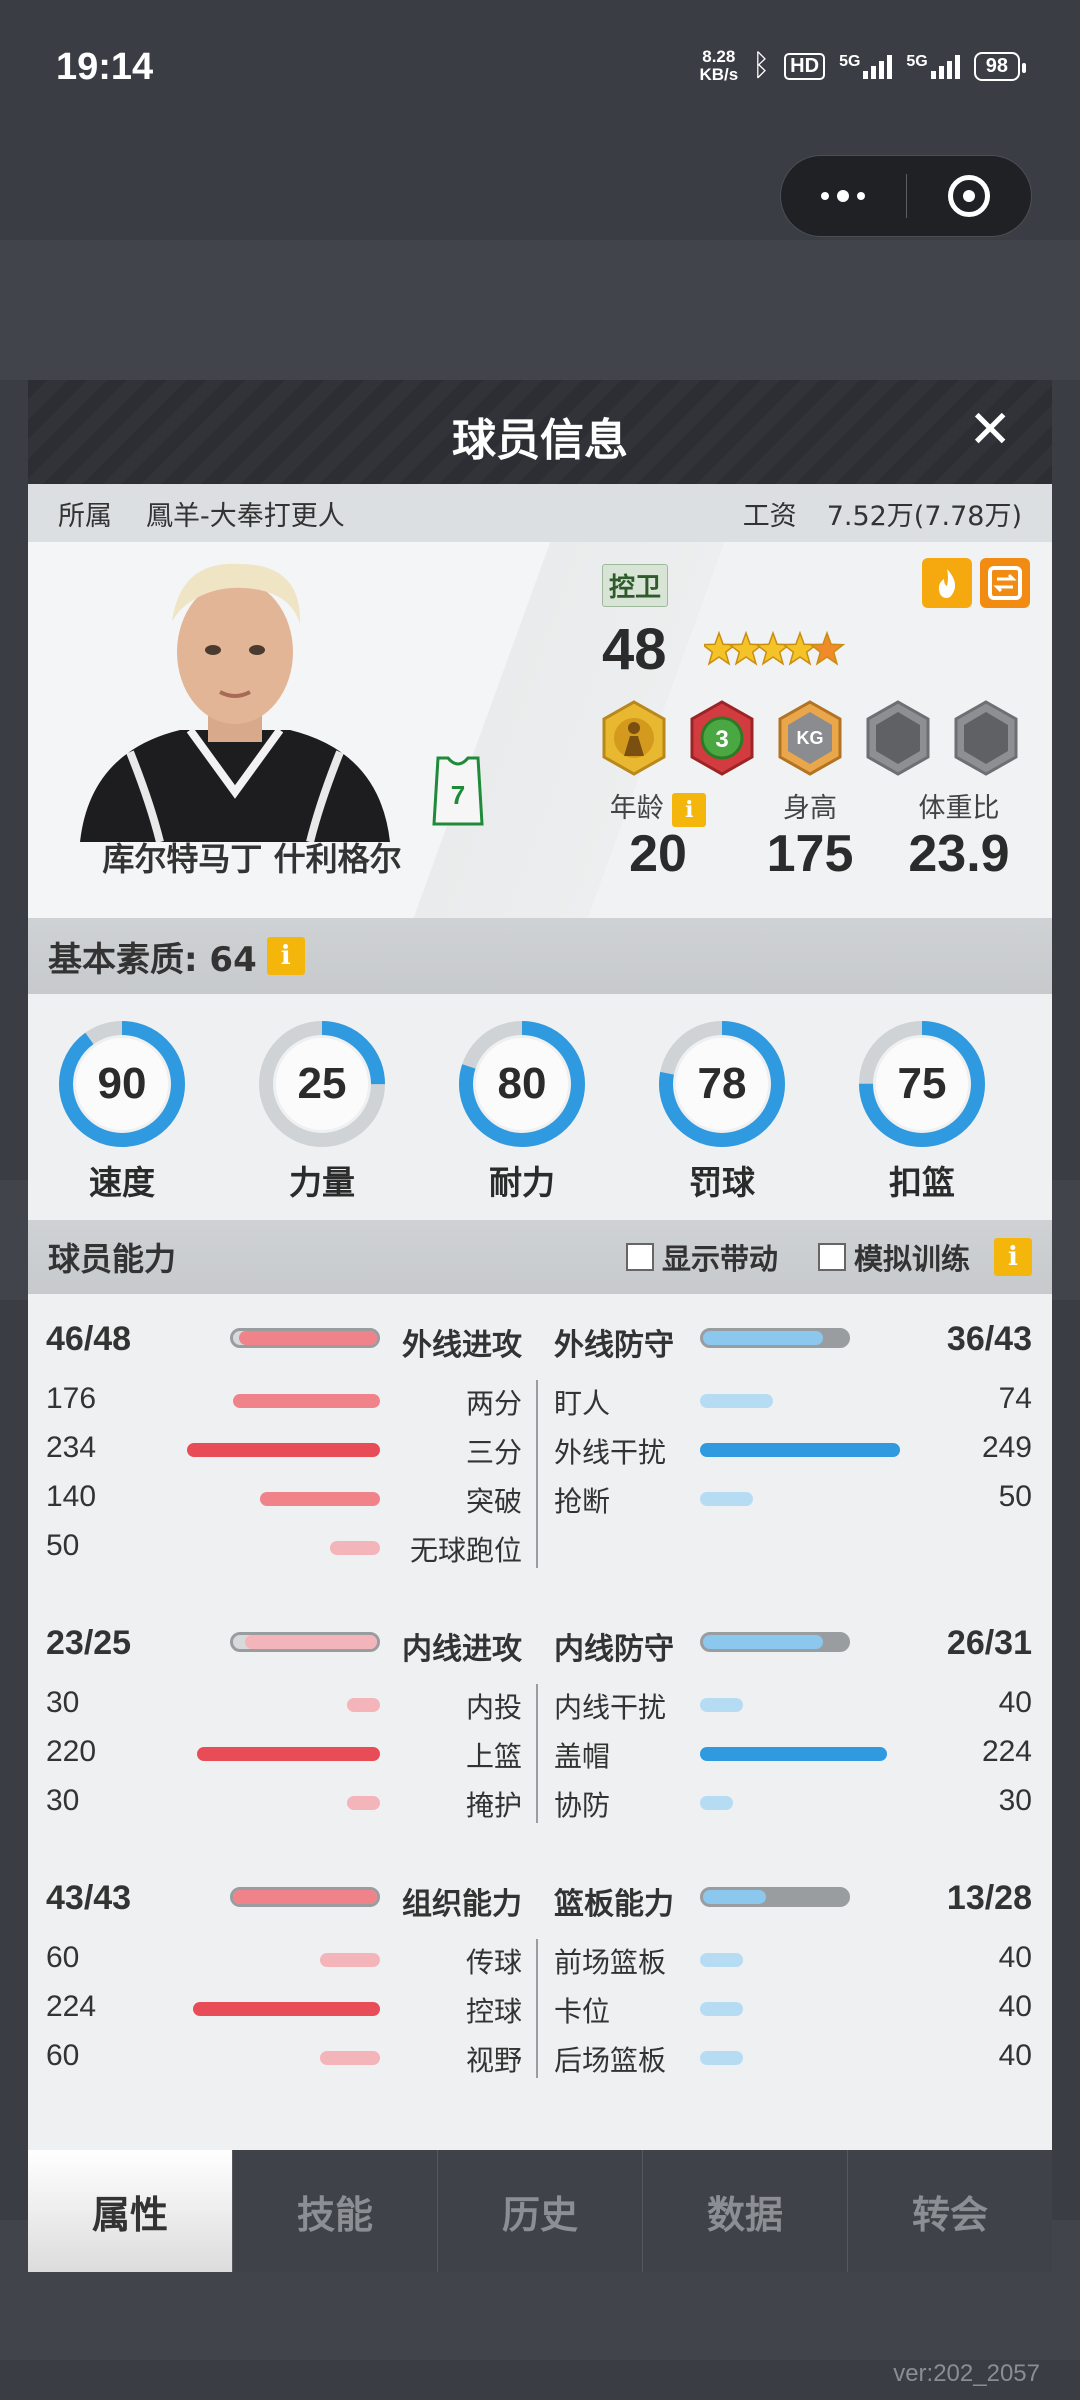  What do you see at coordinates (540, 1642) in the screenshot?
I see `ability-group-head: 23/25 内线进攻 内线防守 26/31` at bounding box center [540, 1642].